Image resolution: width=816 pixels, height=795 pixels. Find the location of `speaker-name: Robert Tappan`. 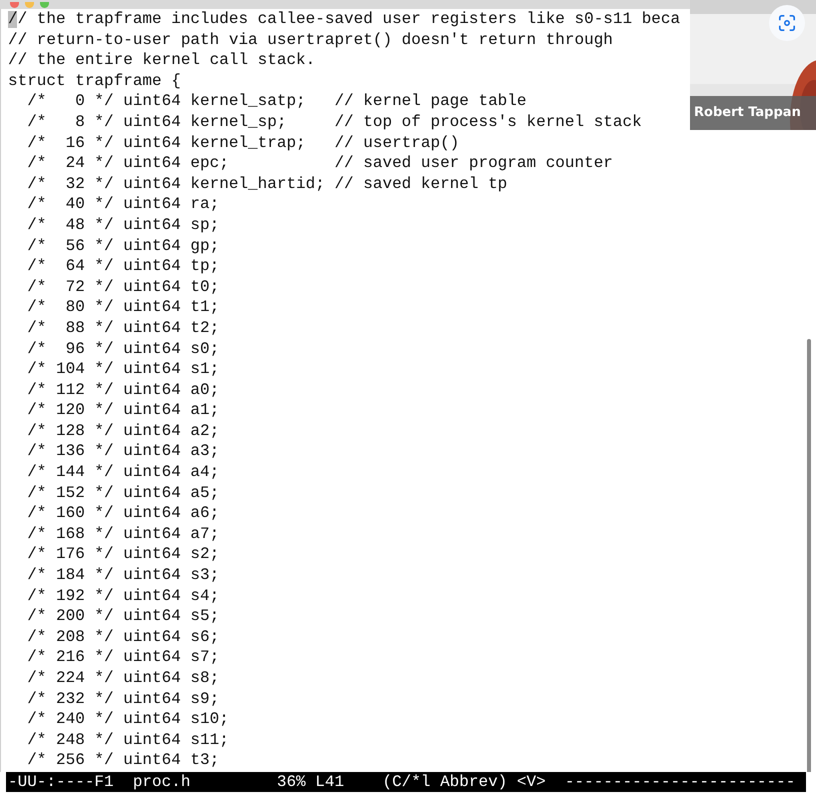

speaker-name: Robert Tappan is located at coordinates (753, 113).